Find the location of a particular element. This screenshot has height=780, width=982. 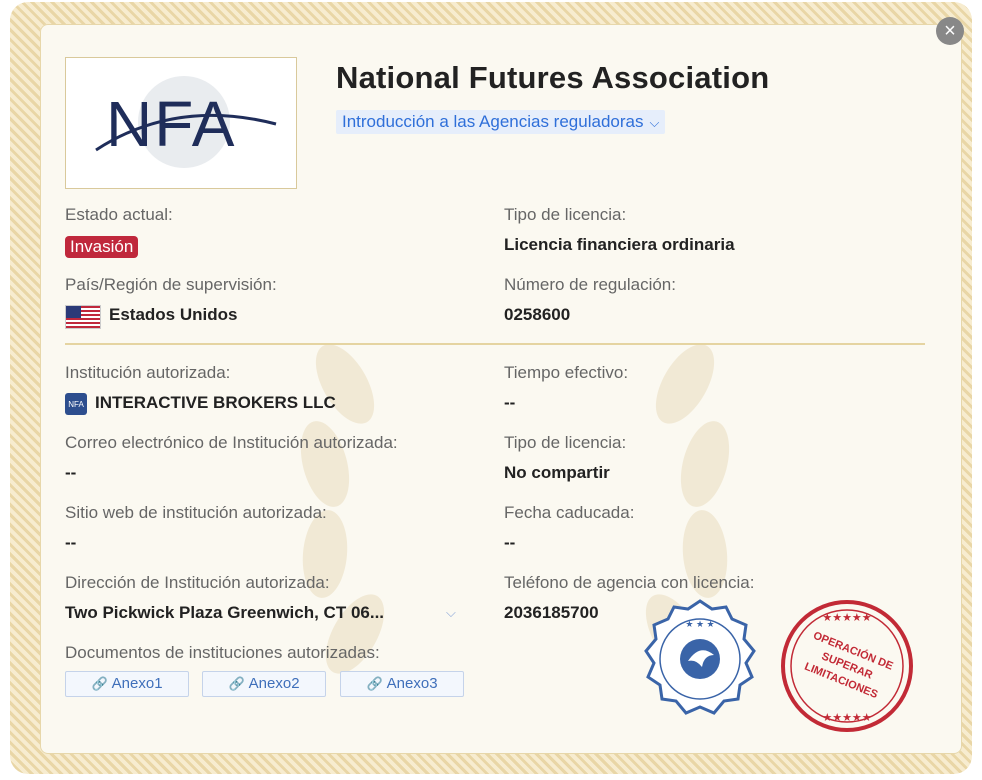

effective-time-value: -- is located at coordinates (510, 402).